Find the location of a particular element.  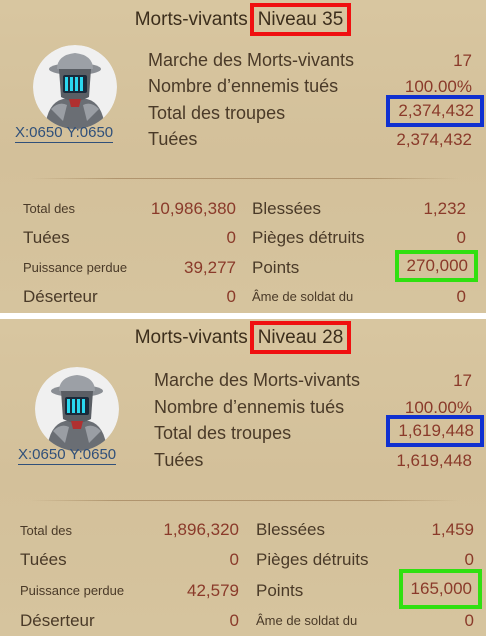

report-title: Morts-vivants Niveau 35 is located at coordinates (243, 19).